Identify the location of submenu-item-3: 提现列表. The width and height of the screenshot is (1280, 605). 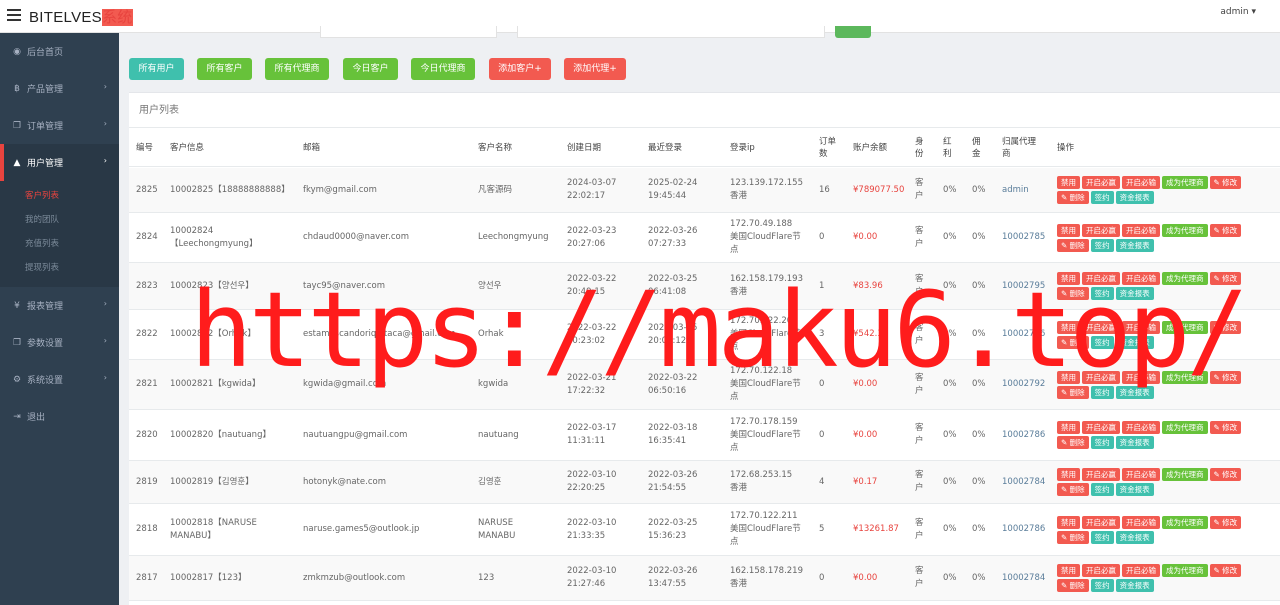
(59, 268).